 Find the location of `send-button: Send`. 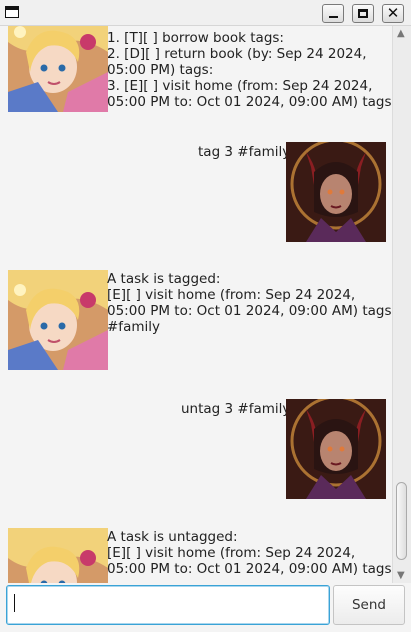

send-button: Send is located at coordinates (369, 605).